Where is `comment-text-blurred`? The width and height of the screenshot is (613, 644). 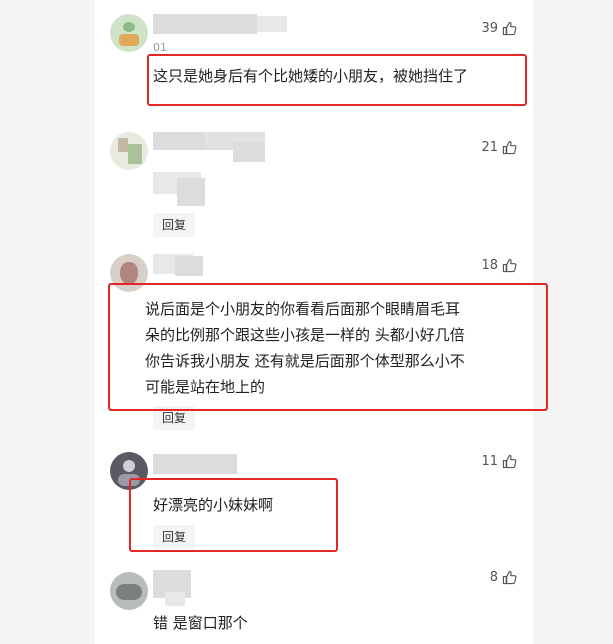 comment-text-blurred is located at coordinates (191, 192).